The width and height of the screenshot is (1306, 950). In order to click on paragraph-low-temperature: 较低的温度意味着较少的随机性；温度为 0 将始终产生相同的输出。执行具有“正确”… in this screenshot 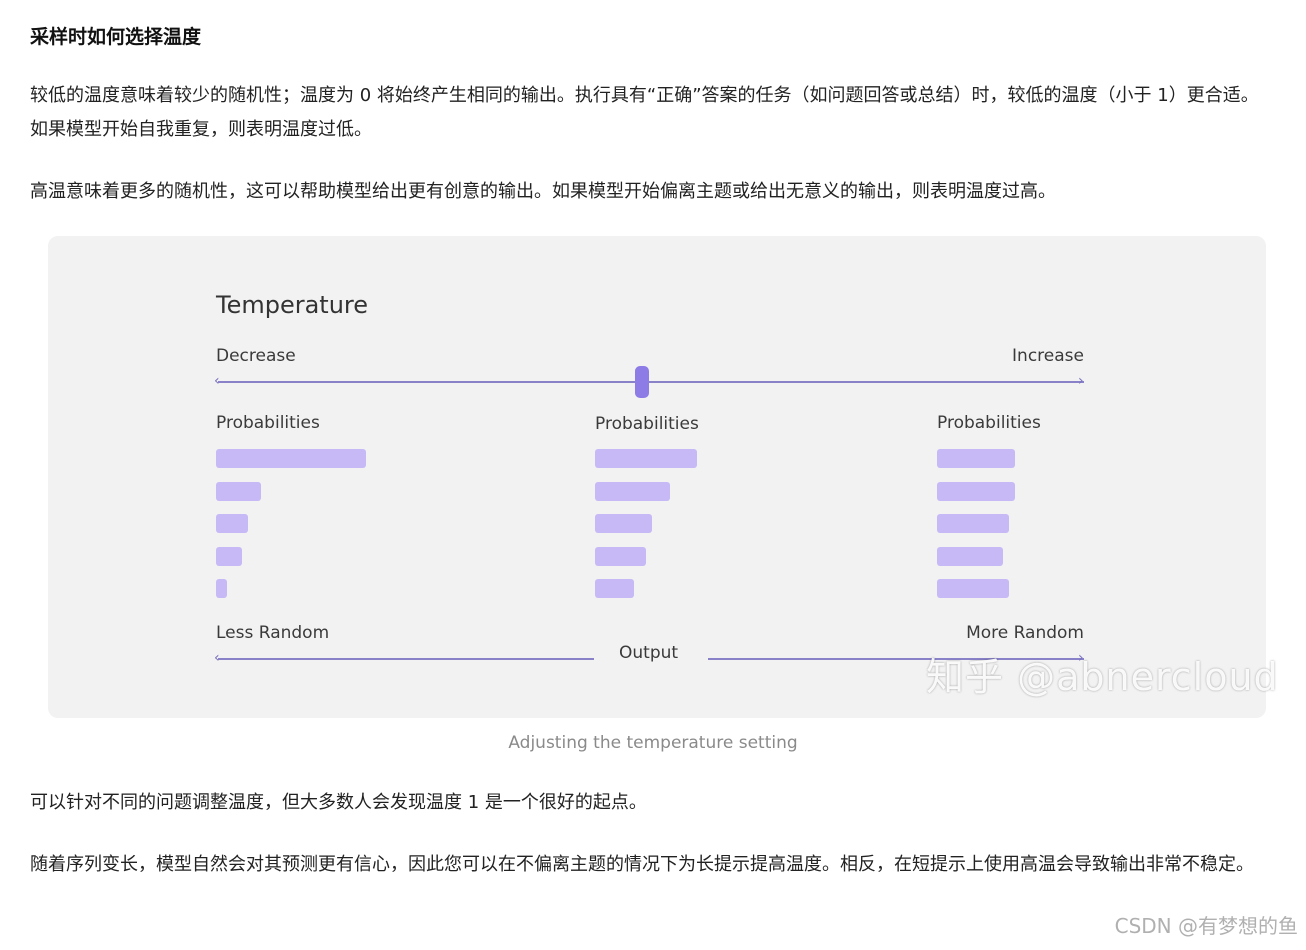, I will do `click(644, 112)`.